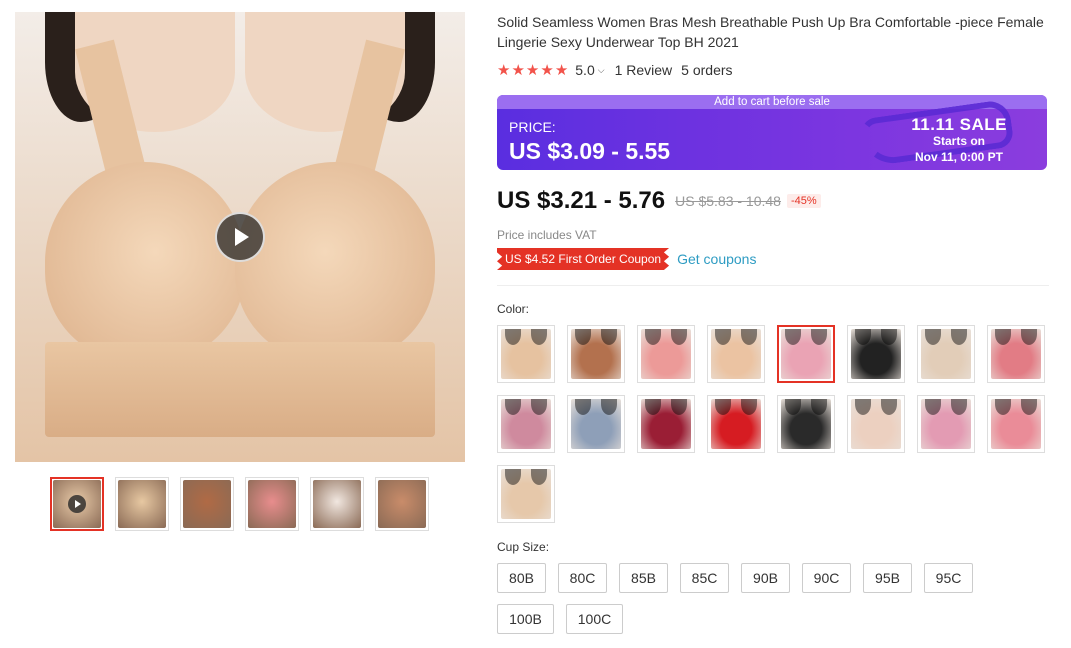  What do you see at coordinates (704, 578) in the screenshot?
I see `cup-size-option-85c: 85C` at bounding box center [704, 578].